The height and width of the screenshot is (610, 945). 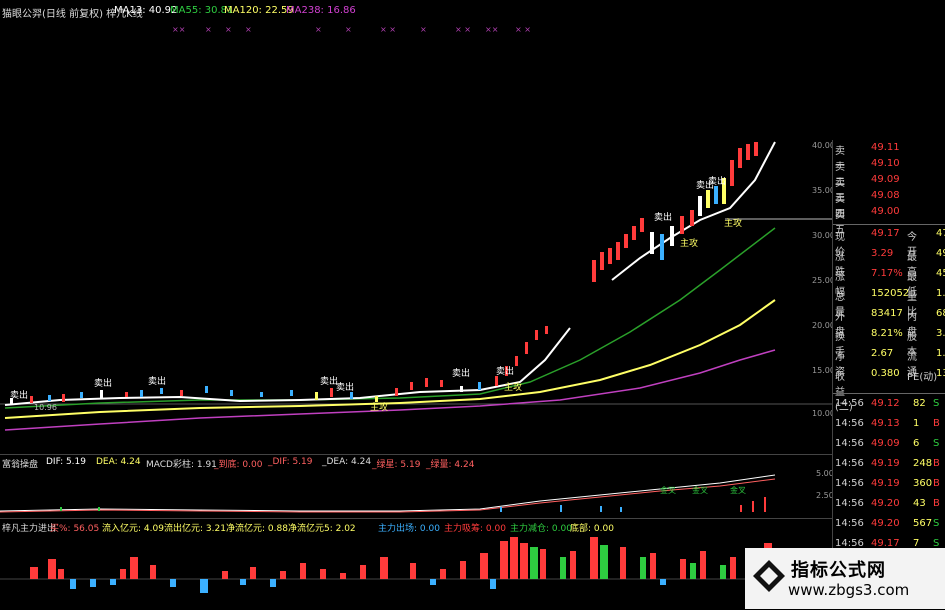 What do you see at coordinates (118, 462) in the screenshot?
I see `macd-dea: DEA: 4.24` at bounding box center [118, 462].